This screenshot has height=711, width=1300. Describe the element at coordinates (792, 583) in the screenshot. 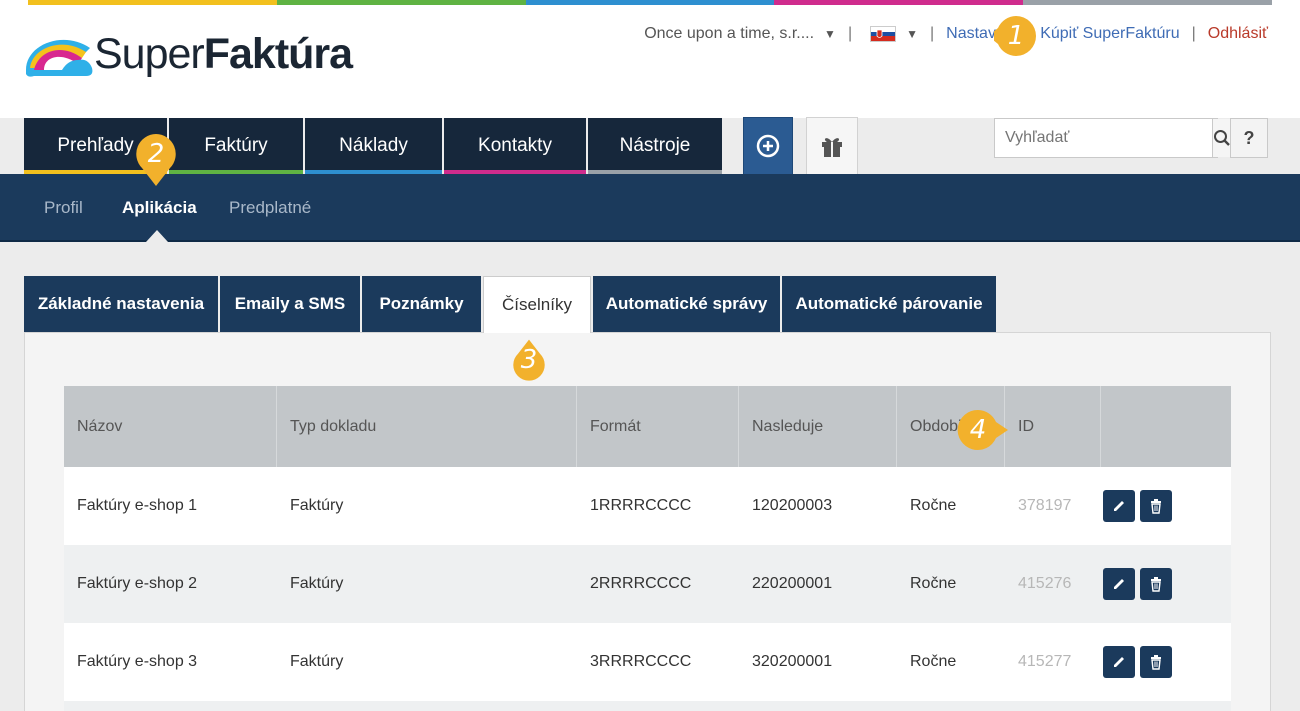

I see `cell-next: 220200001` at that location.